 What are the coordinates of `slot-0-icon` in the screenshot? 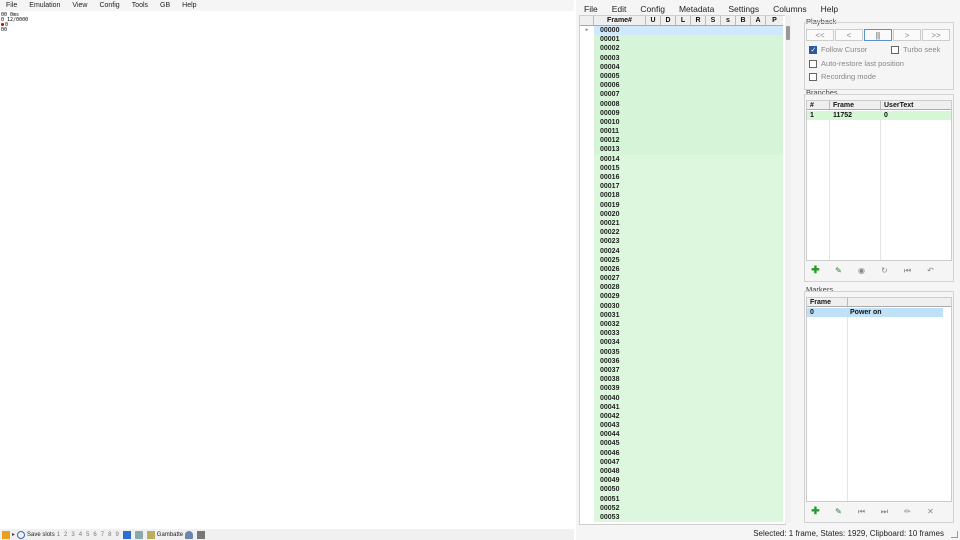 It's located at (126, 534).